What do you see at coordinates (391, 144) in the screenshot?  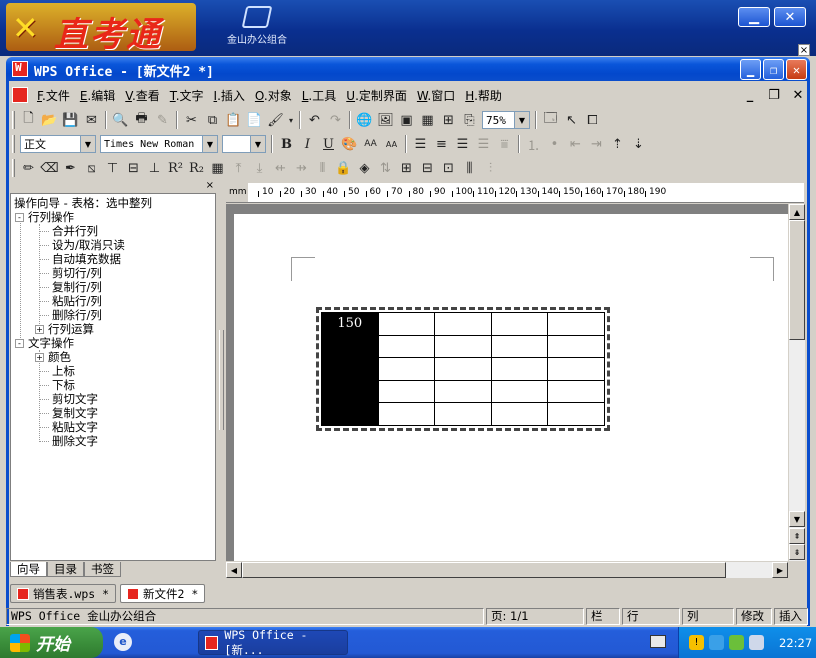 I see `shrink-font-button: AA` at bounding box center [391, 144].